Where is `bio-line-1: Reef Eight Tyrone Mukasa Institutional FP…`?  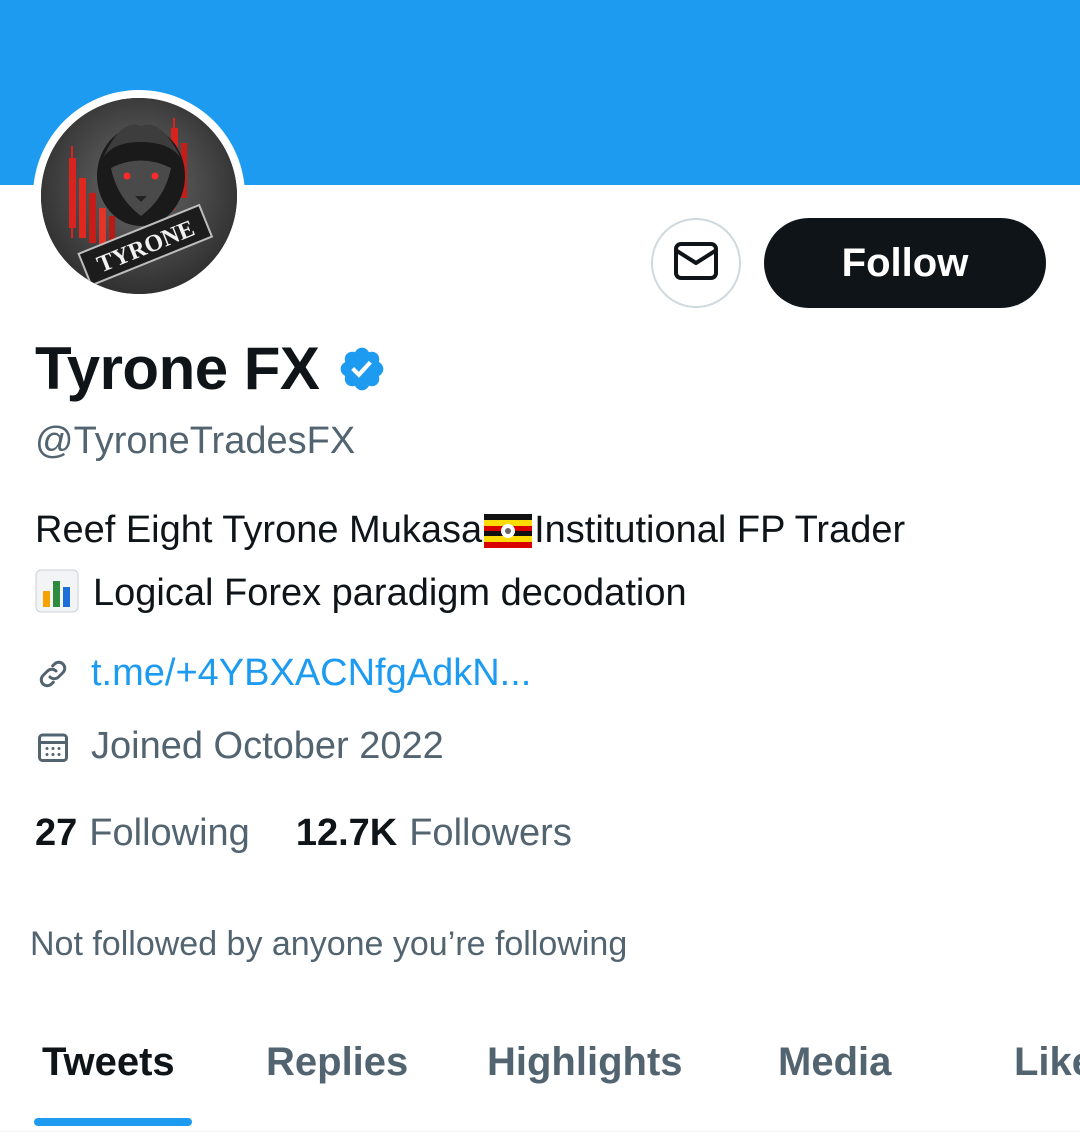 bio-line-1: Reef Eight Tyrone Mukasa Institutional FP… is located at coordinates (540, 533).